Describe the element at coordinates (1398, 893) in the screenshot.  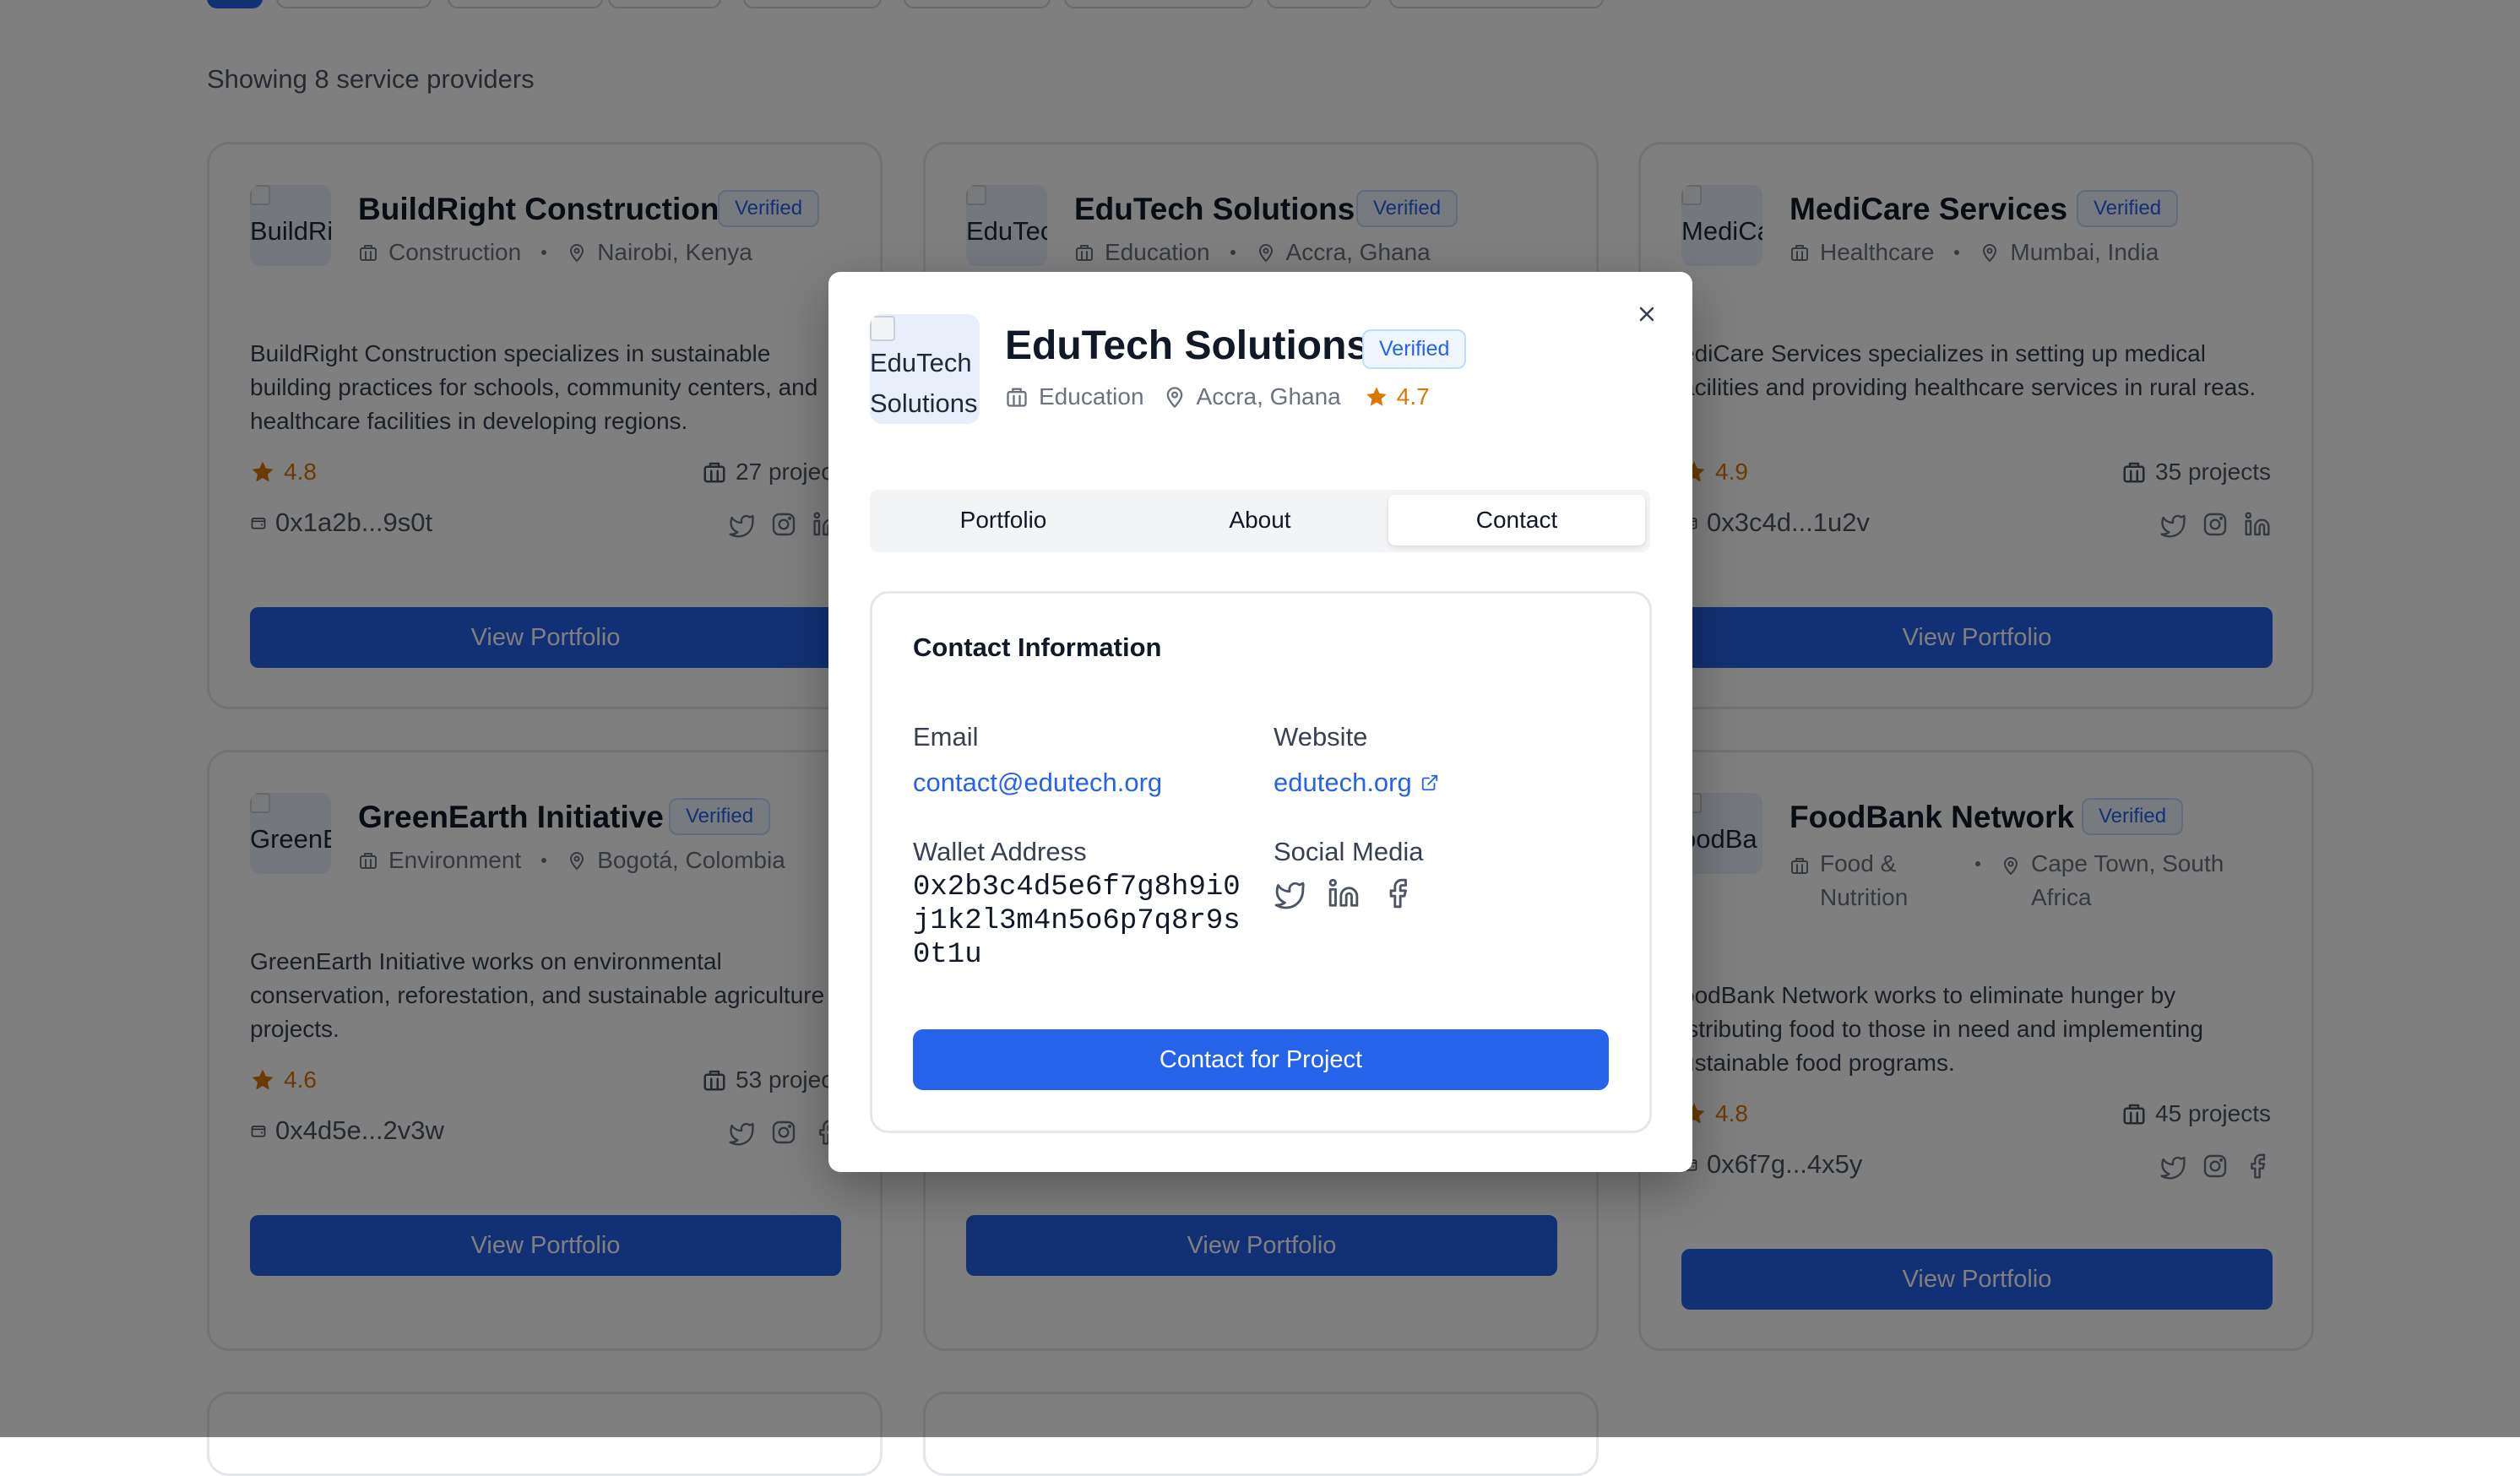
I see `facebook-icon` at that location.